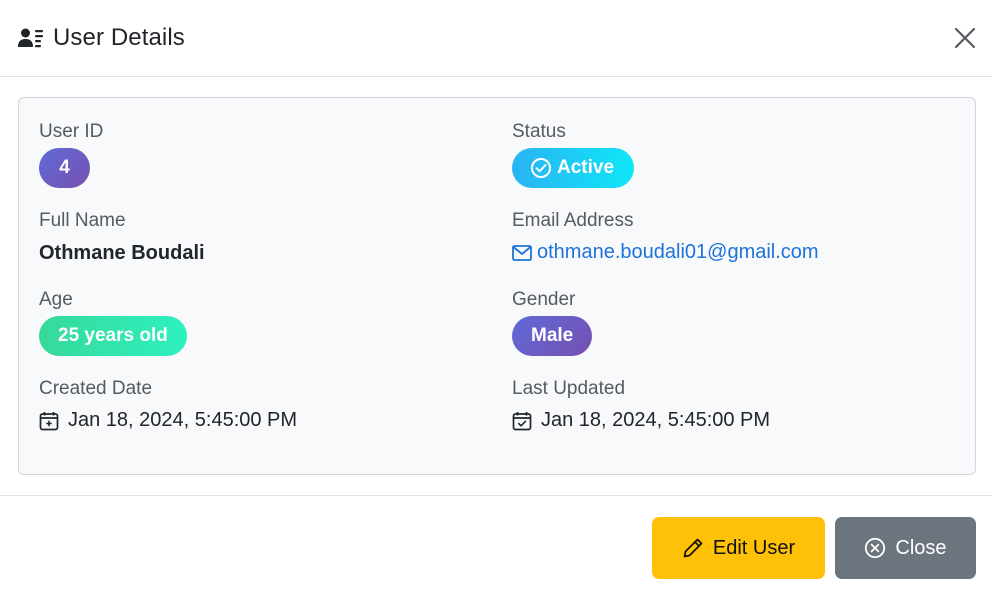 The width and height of the screenshot is (992, 597). I want to click on gender-badge: Male, so click(552, 336).